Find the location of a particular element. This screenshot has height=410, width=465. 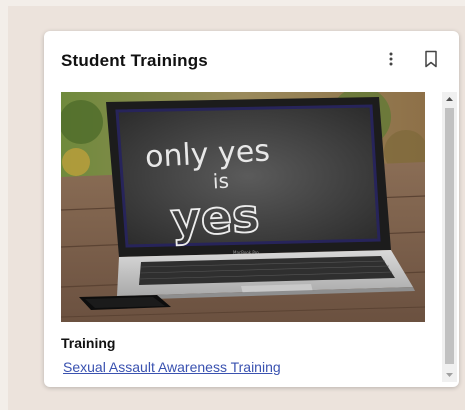

section-label-training: Training is located at coordinates (88, 343).